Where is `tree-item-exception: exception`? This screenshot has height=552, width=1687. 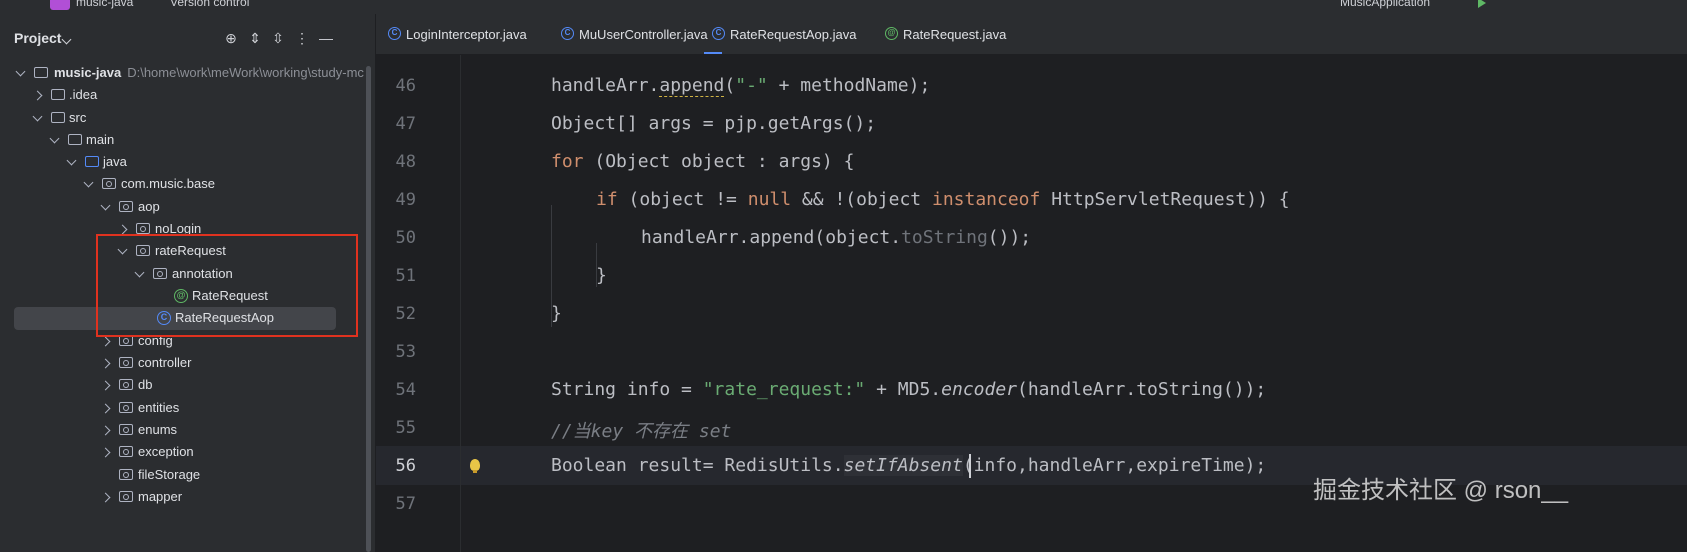
tree-item-exception: exception is located at coordinates (189, 452).